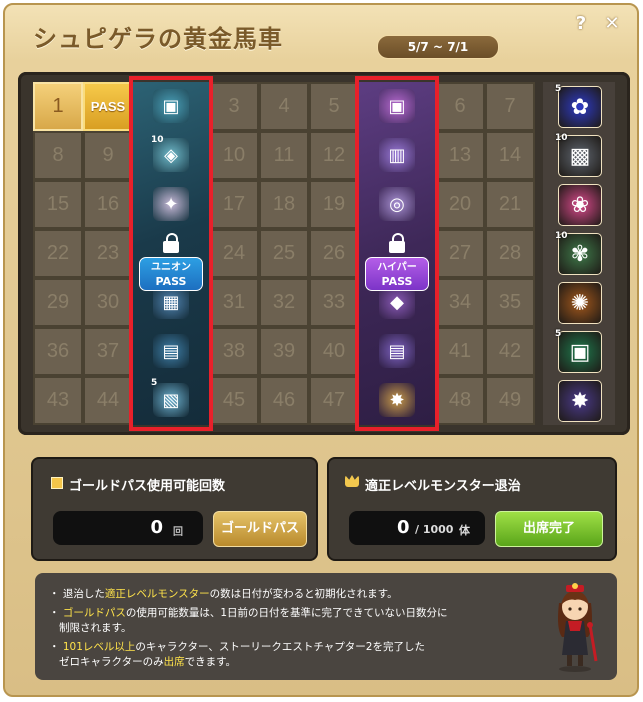 This screenshot has height=702, width=643. Describe the element at coordinates (612, 24) in the screenshot. I see `close-icon: ✕` at that location.